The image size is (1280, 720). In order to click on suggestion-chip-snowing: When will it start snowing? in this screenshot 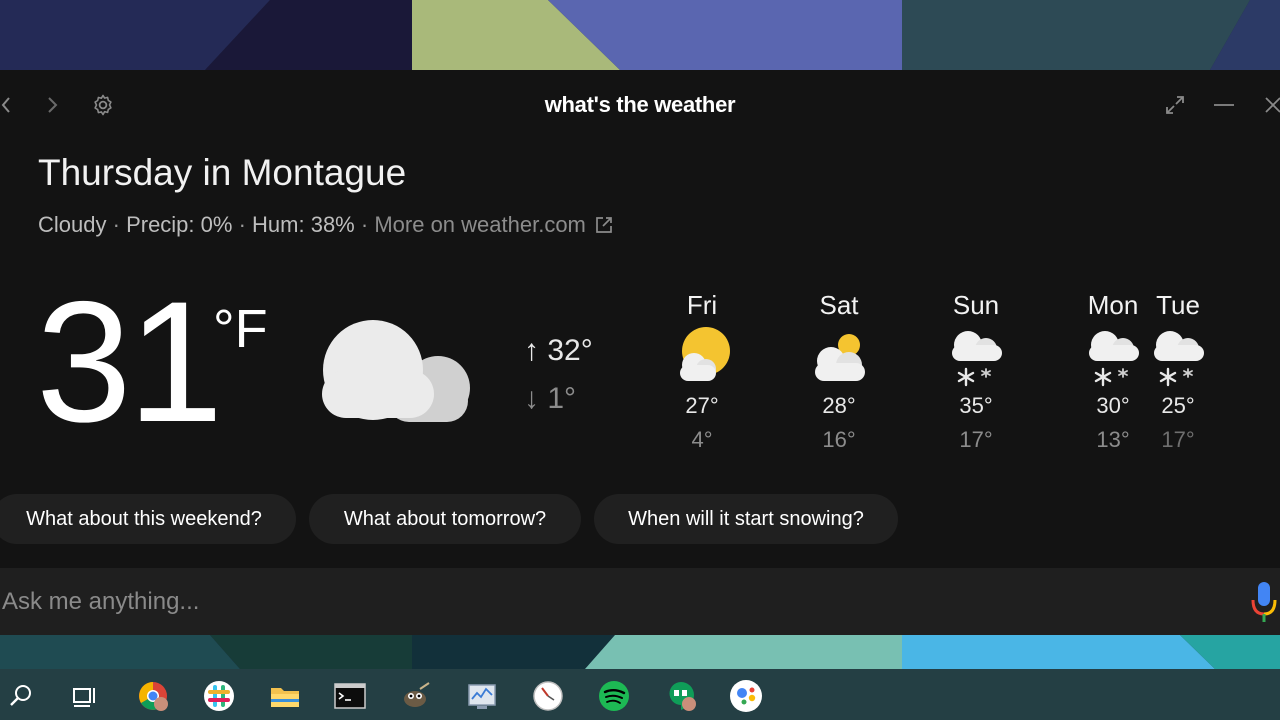, I will do `click(746, 519)`.